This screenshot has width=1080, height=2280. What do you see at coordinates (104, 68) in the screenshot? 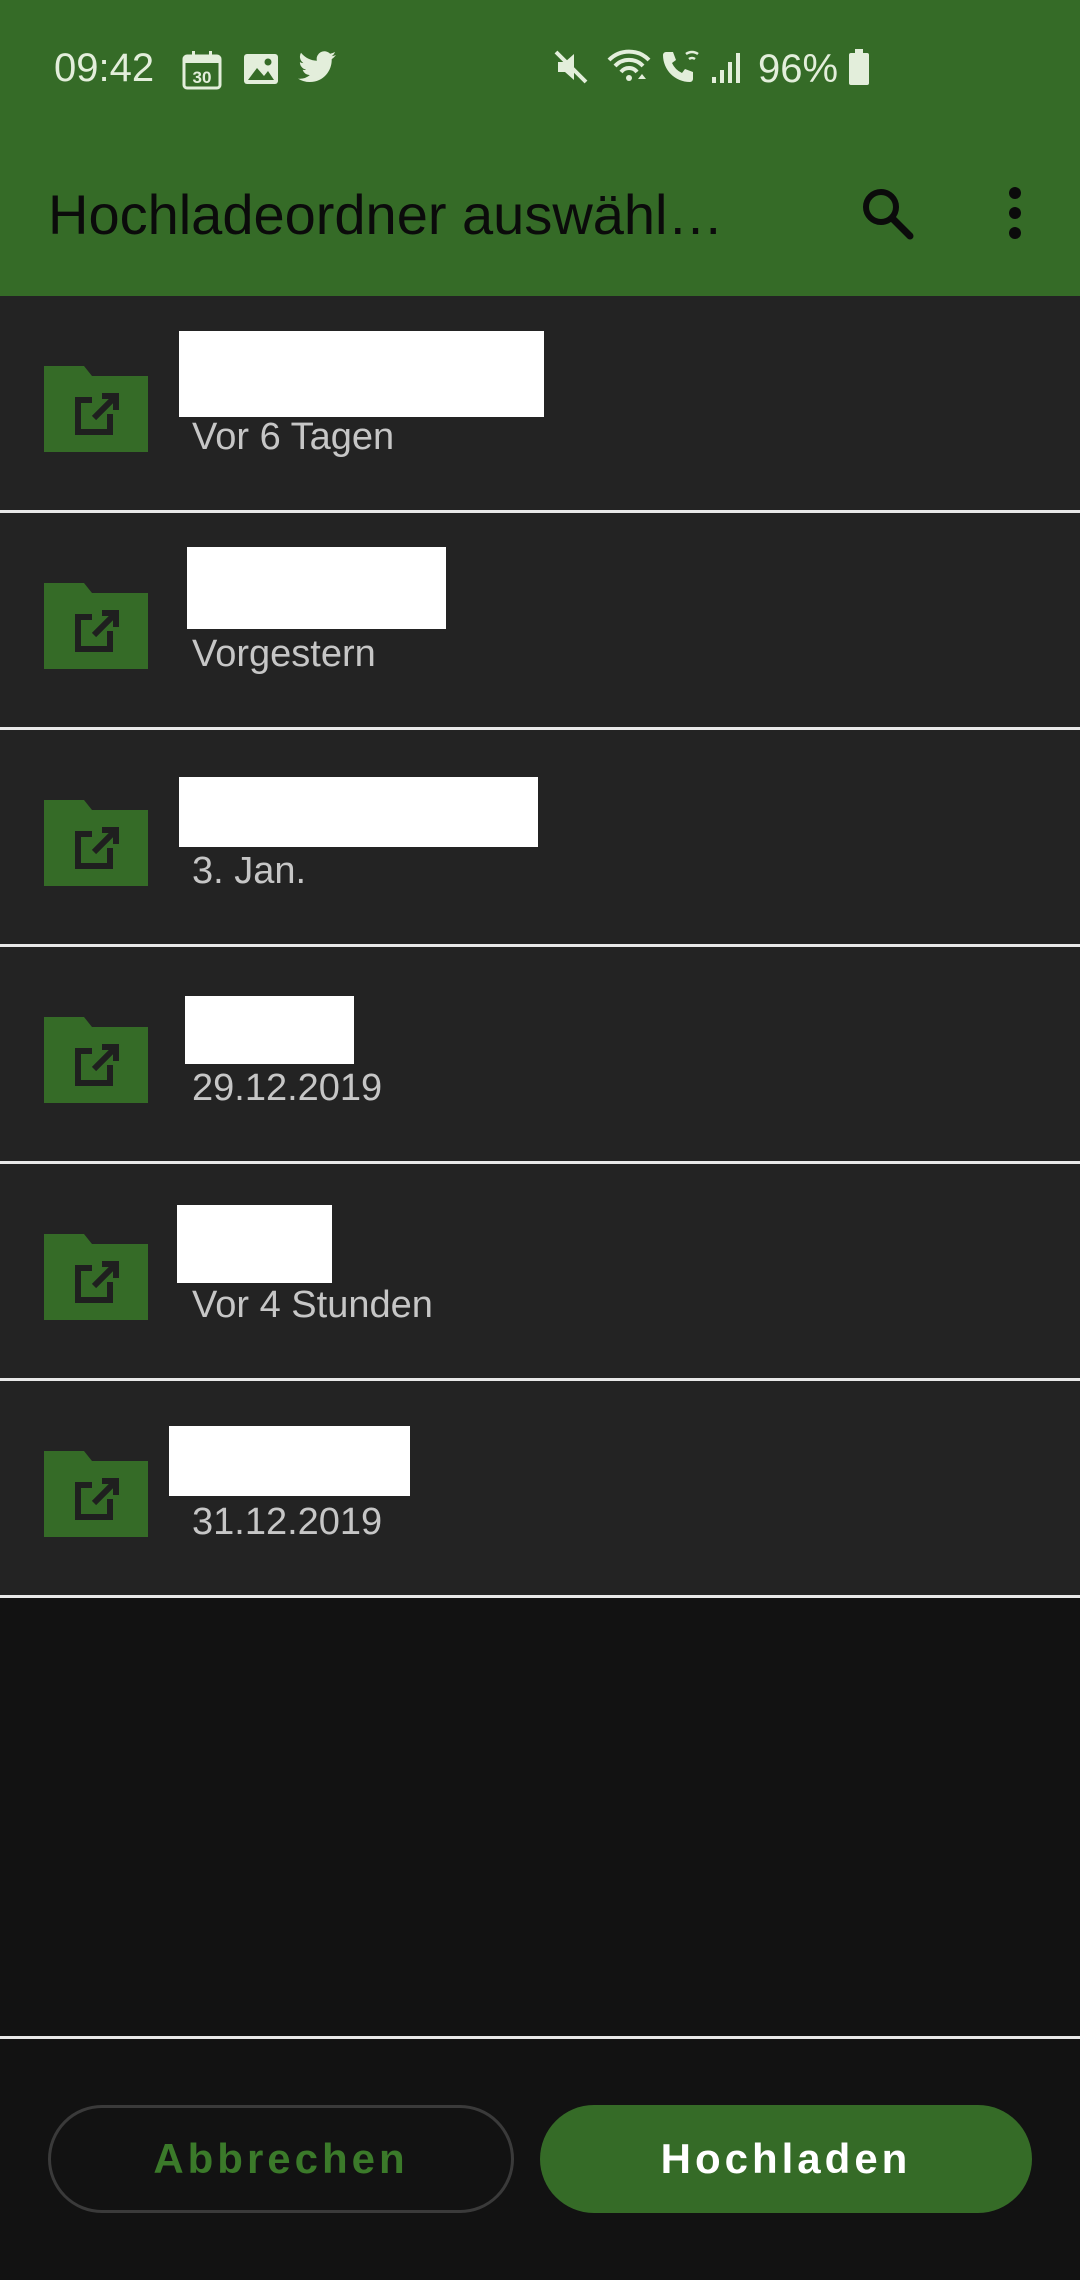
I see `status-time: 09:42` at bounding box center [104, 68].